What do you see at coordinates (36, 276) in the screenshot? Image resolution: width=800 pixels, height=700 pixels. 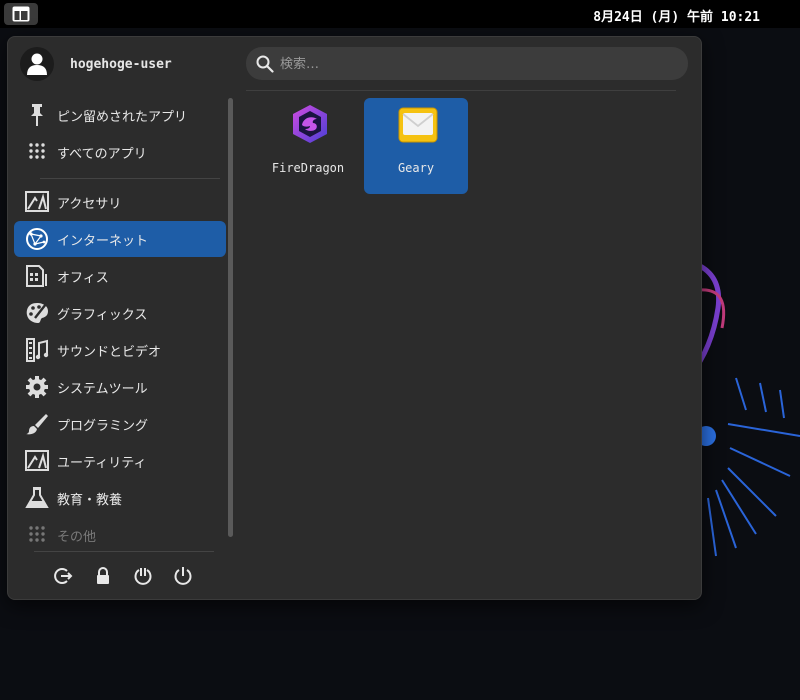 I see `office-icon` at bounding box center [36, 276].